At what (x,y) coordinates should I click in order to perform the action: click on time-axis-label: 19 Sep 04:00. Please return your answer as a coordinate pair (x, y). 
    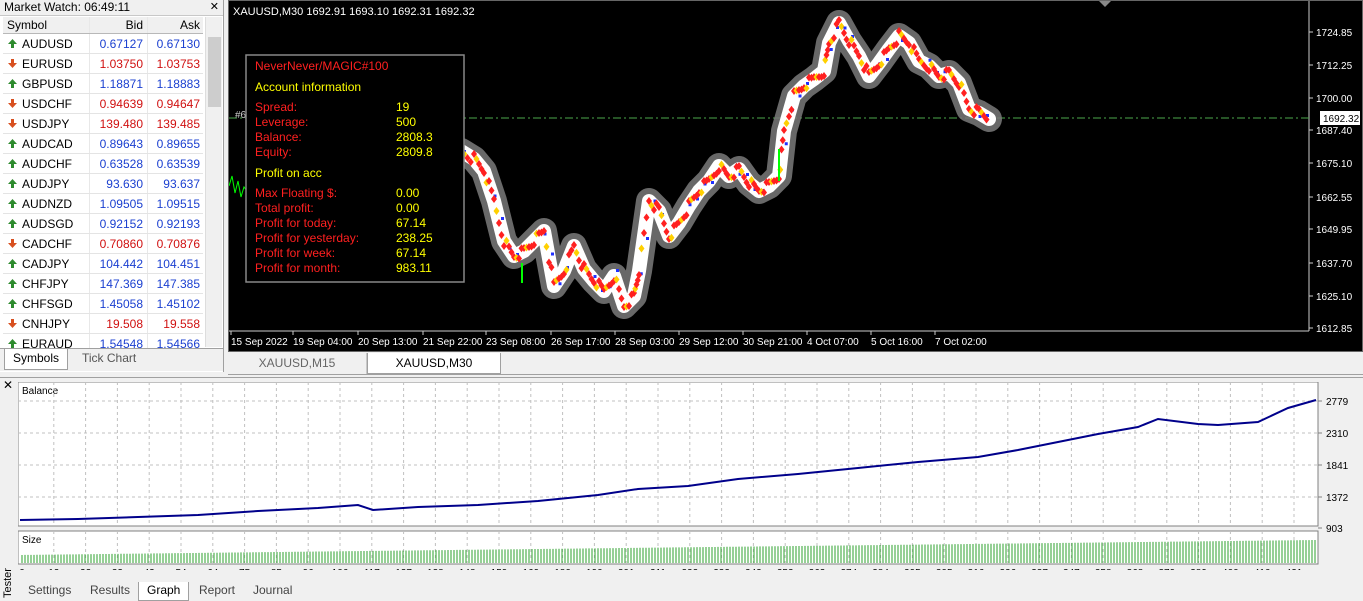
    Looking at the image, I should click on (323, 342).